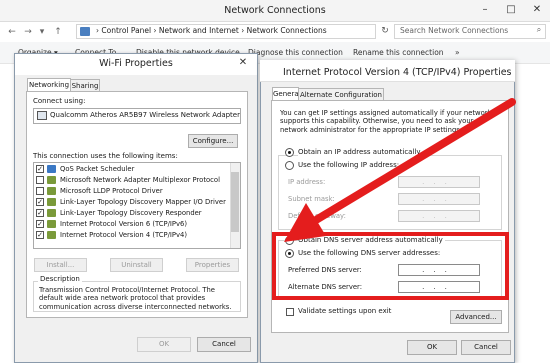 The width and height of the screenshot is (550, 363). What do you see at coordinates (235, 202) in the screenshot?
I see `items-scrollbar-thumb` at bounding box center [235, 202].